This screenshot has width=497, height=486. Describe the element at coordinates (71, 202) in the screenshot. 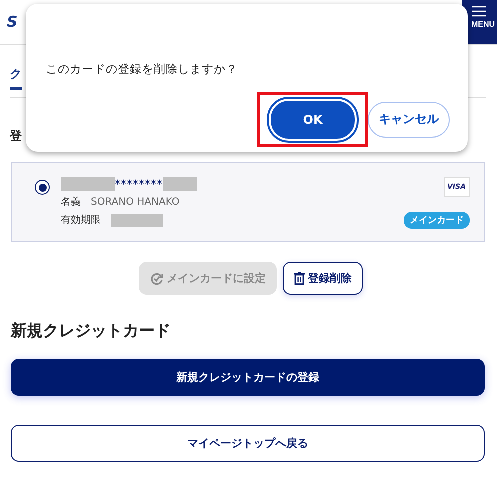

I see `holder-label: 名義` at that location.